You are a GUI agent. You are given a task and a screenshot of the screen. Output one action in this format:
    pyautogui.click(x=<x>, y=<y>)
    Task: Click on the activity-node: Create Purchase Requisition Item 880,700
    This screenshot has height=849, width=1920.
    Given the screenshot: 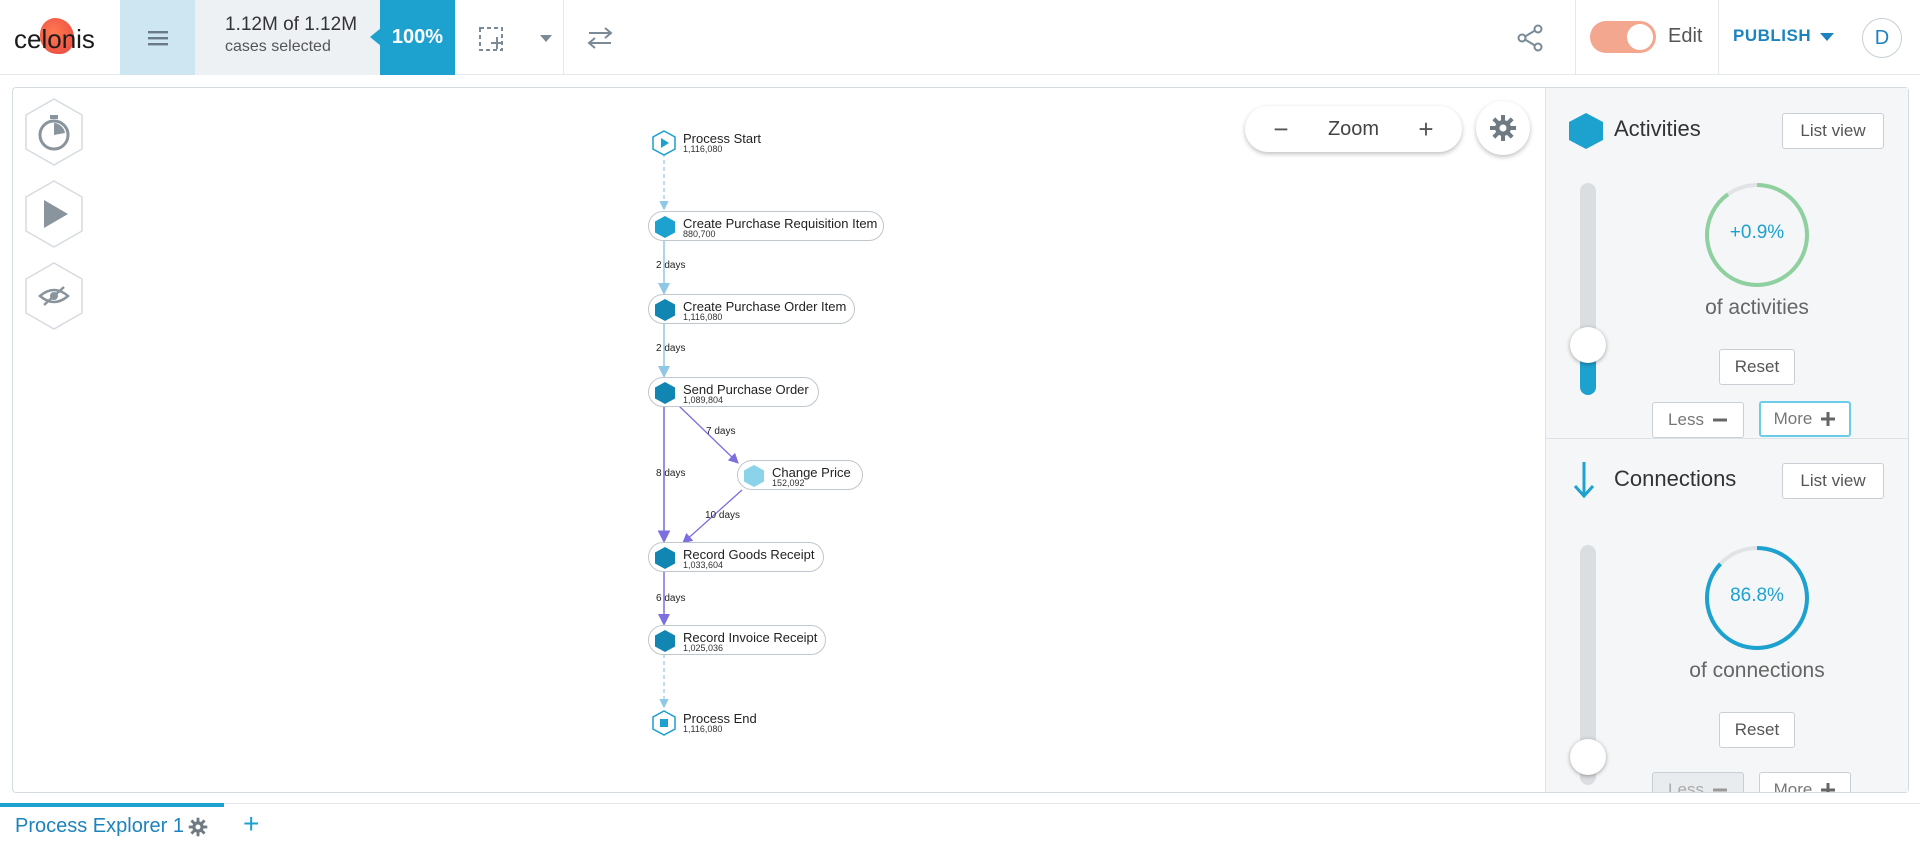 What is the action you would take?
    pyautogui.click(x=766, y=226)
    